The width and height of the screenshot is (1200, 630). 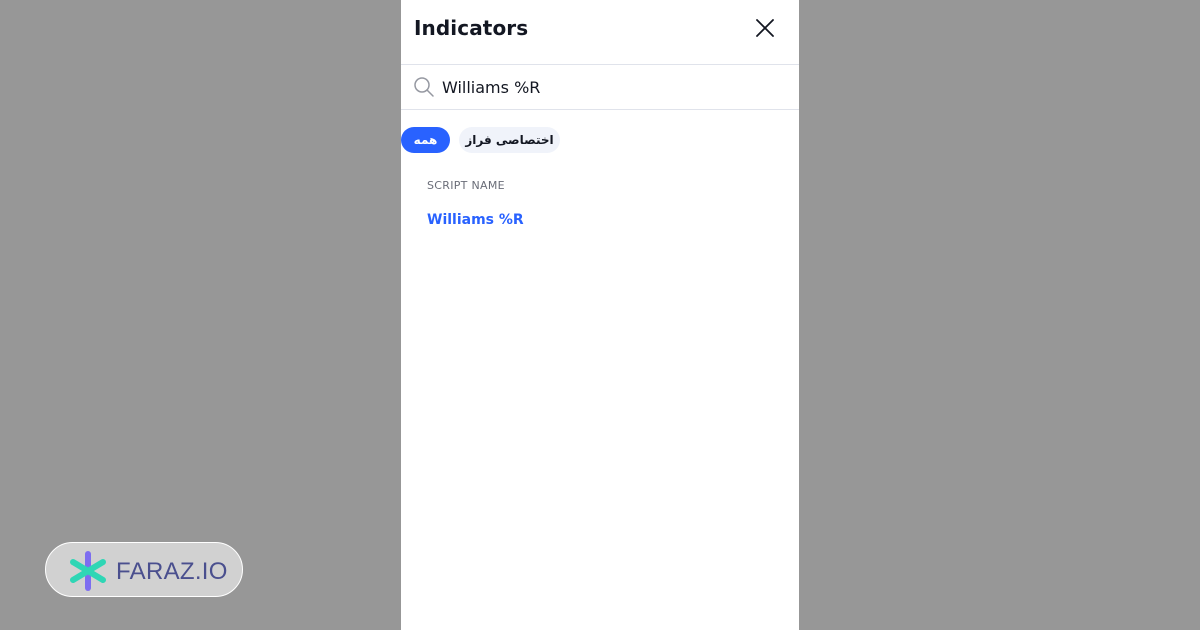 I want to click on close-button, so click(x=765, y=28).